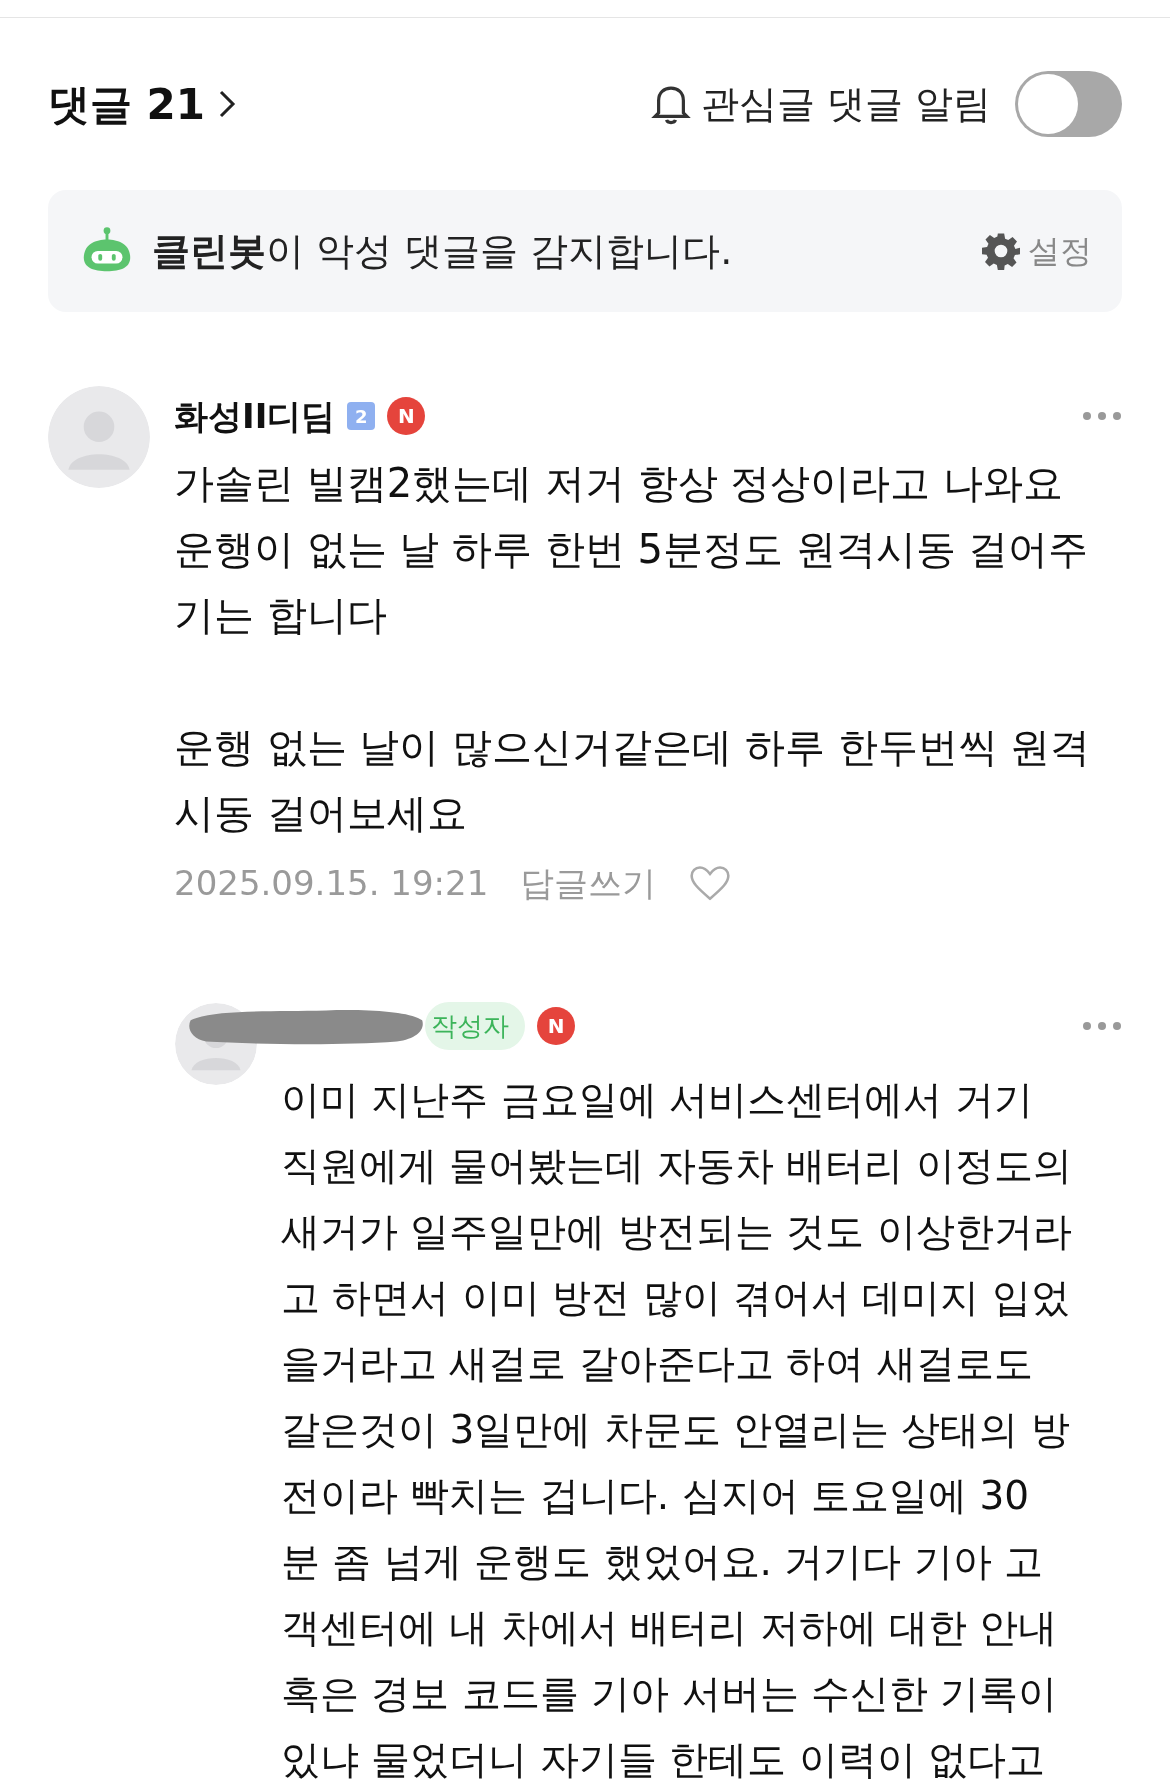 This screenshot has height=1792, width=1170. Describe the element at coordinates (143, 104) in the screenshot. I see `comments-title-link: 댓글 21` at that location.